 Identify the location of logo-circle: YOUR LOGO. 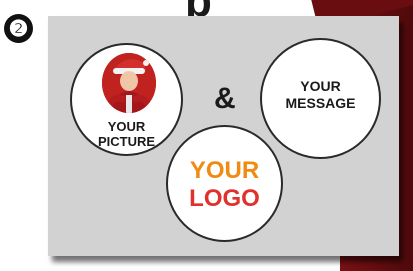
(224, 183).